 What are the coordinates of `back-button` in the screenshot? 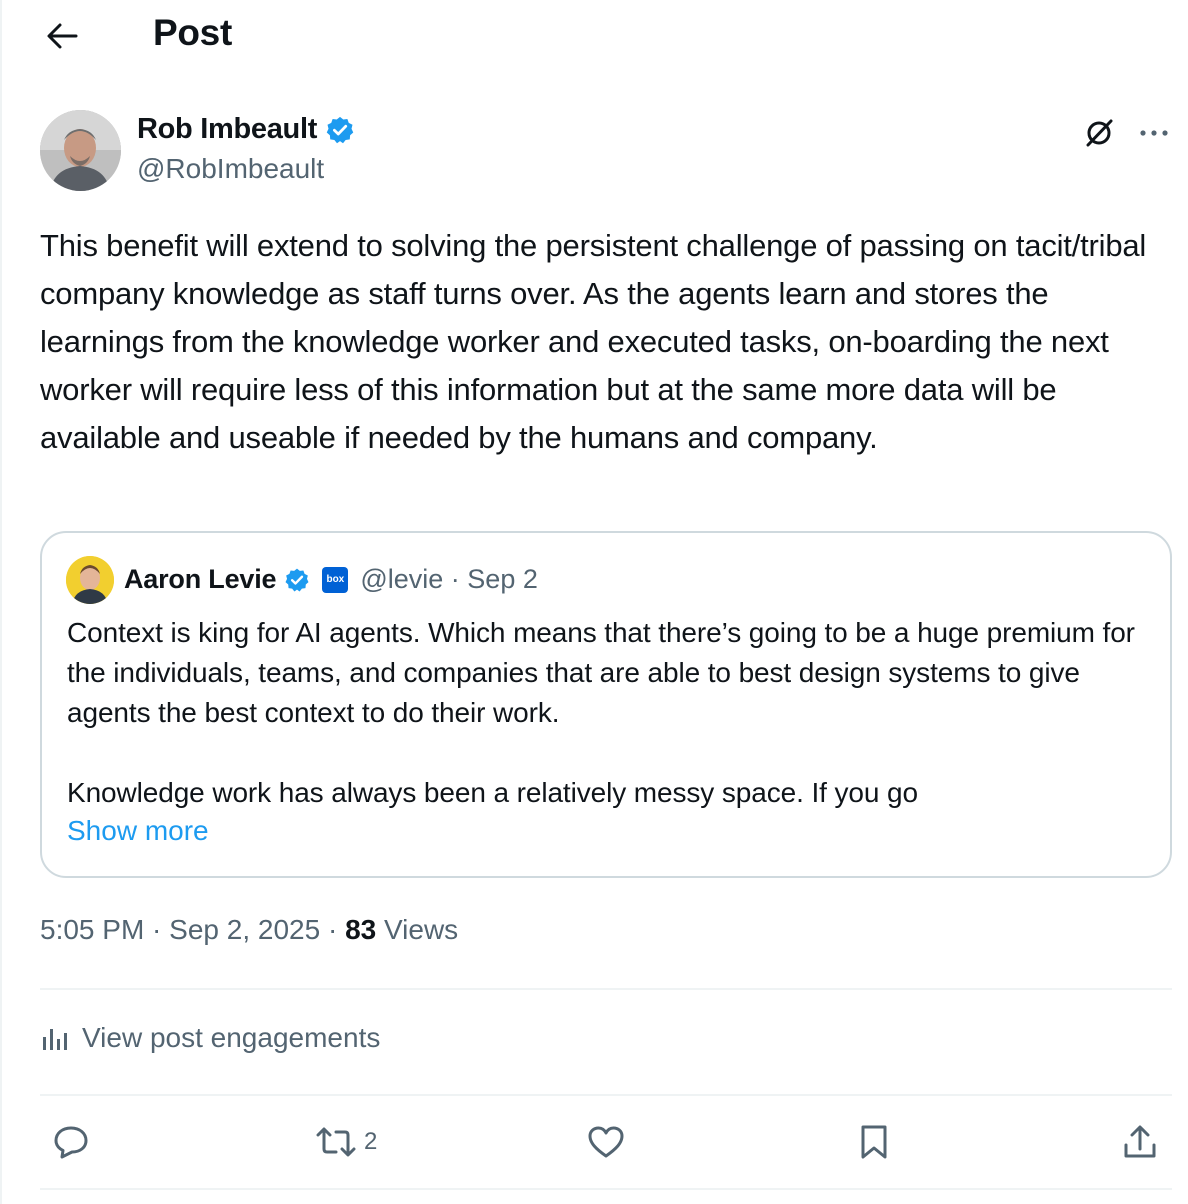 It's located at (62, 36).